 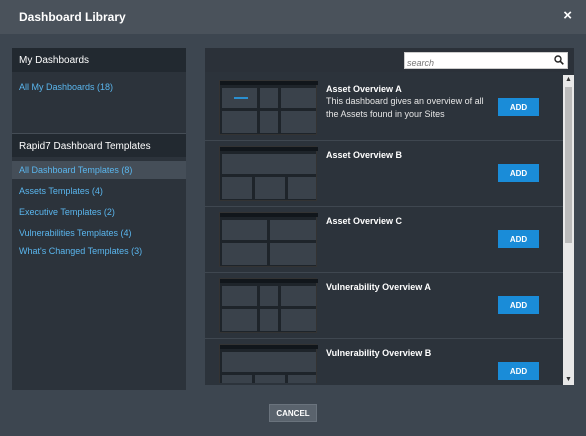 I want to click on search-input, so click(x=475, y=63).